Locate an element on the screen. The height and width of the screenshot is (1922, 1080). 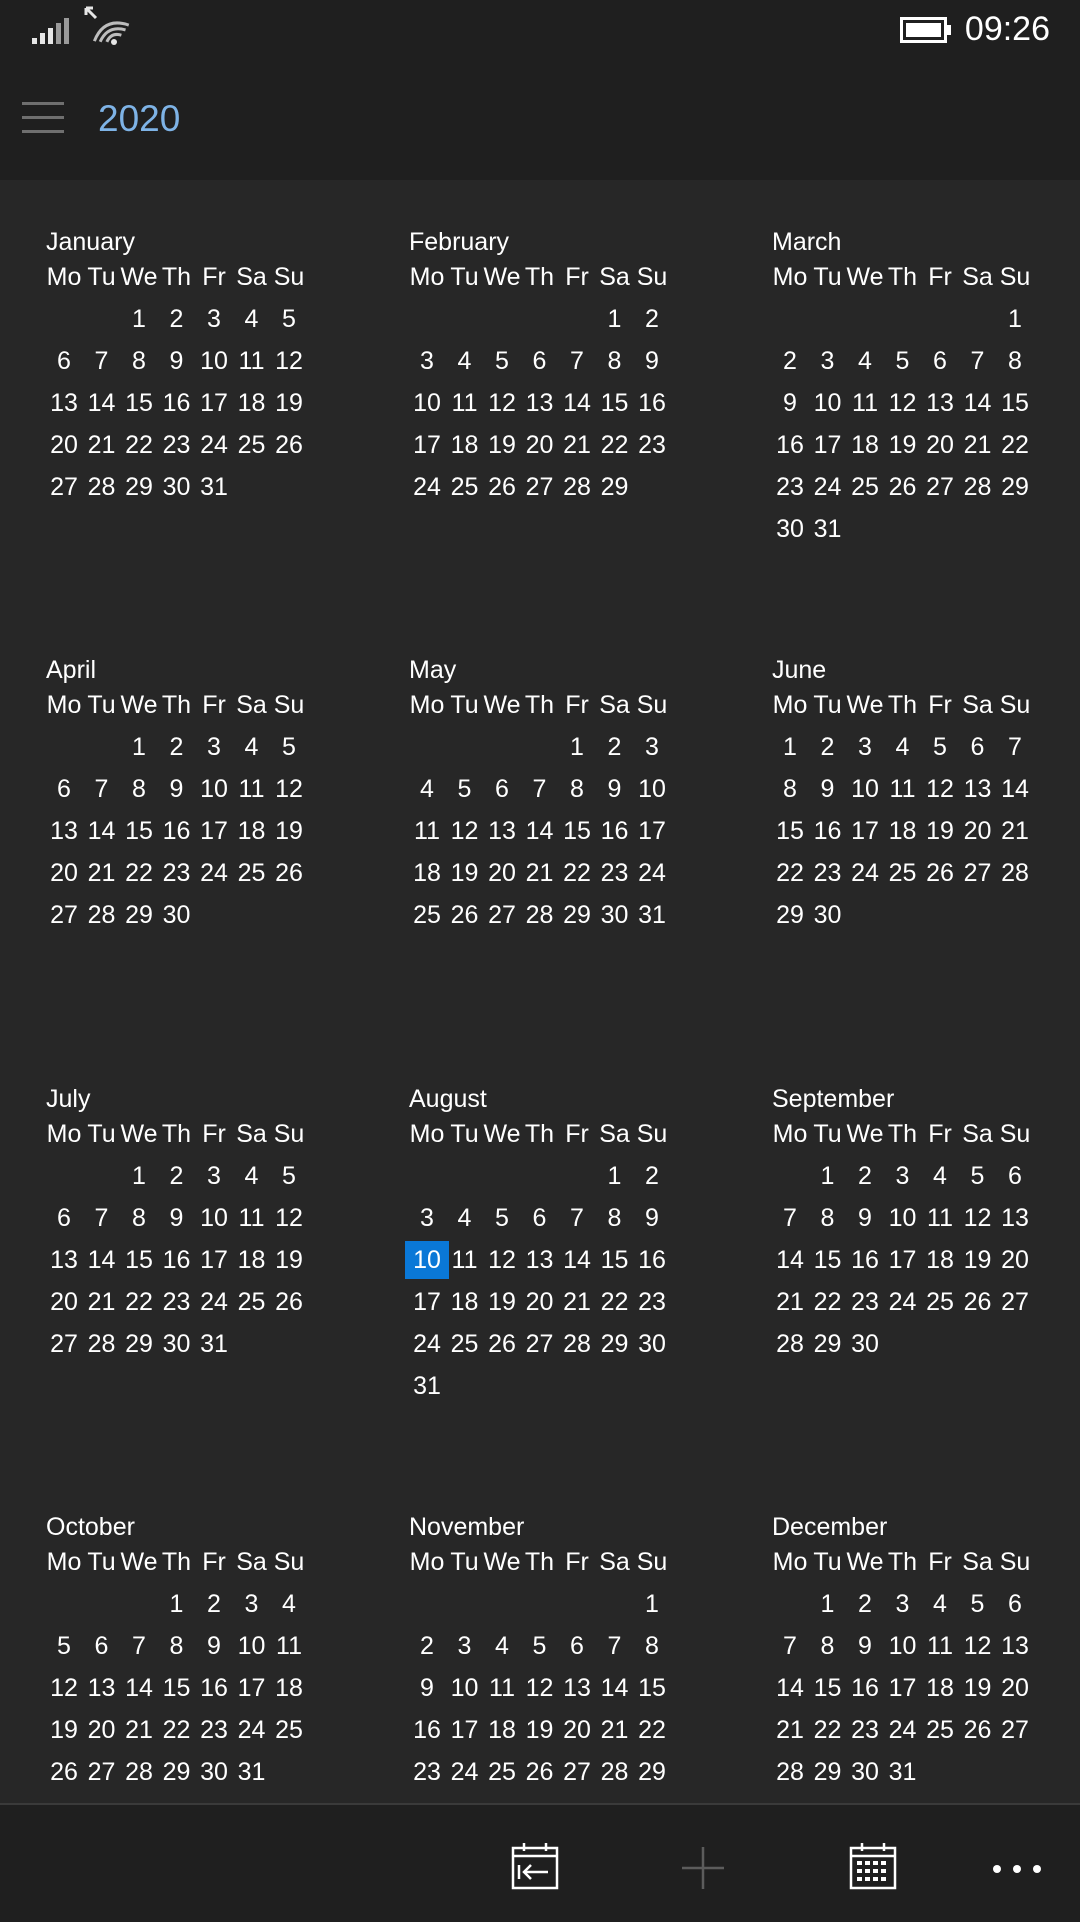
month-name: November is located at coordinates (467, 1527).